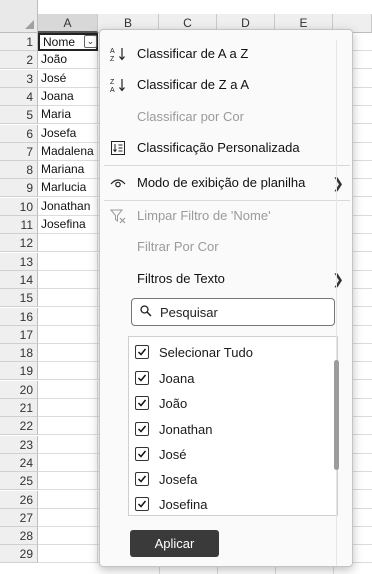 Image resolution: width=372 pixels, height=574 pixels. I want to click on row-header: 26, so click(19, 500).